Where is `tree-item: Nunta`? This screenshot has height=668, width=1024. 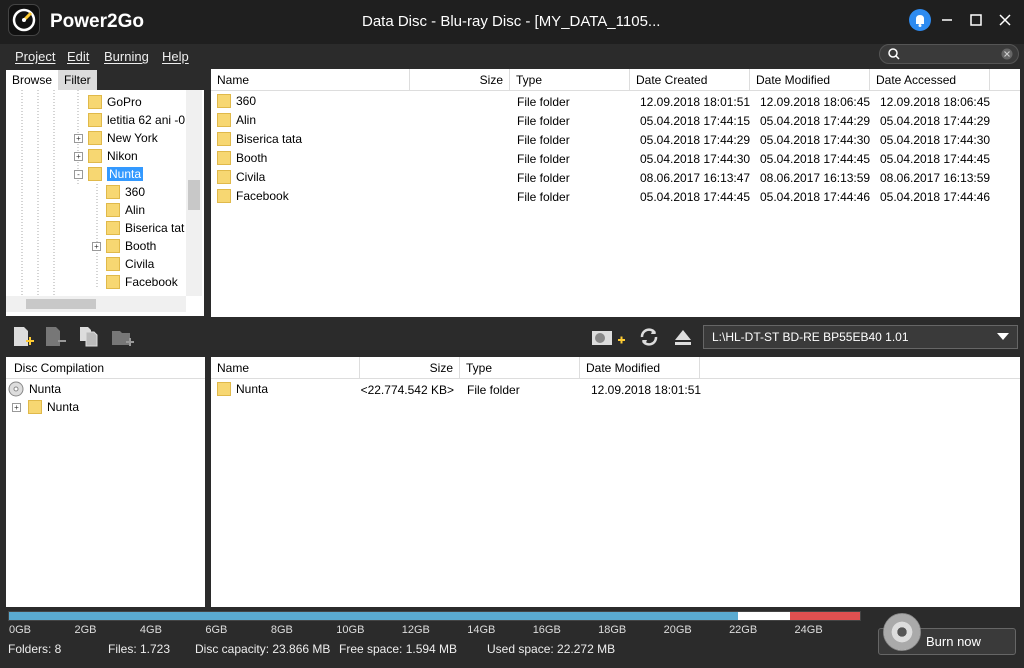 tree-item: Nunta is located at coordinates (116, 174).